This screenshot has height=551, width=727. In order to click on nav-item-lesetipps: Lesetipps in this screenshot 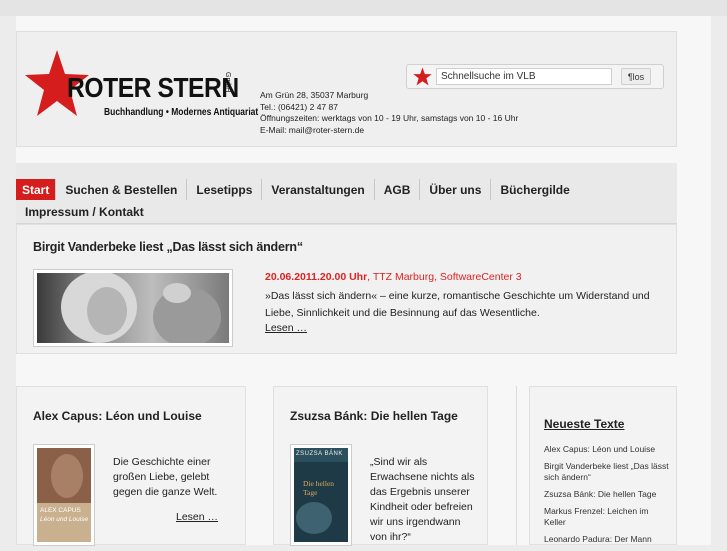, I will do `click(225, 189)`.